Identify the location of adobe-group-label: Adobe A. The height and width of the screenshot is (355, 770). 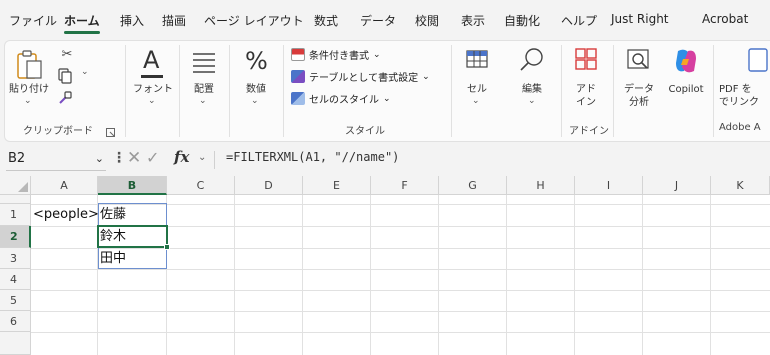
(740, 127).